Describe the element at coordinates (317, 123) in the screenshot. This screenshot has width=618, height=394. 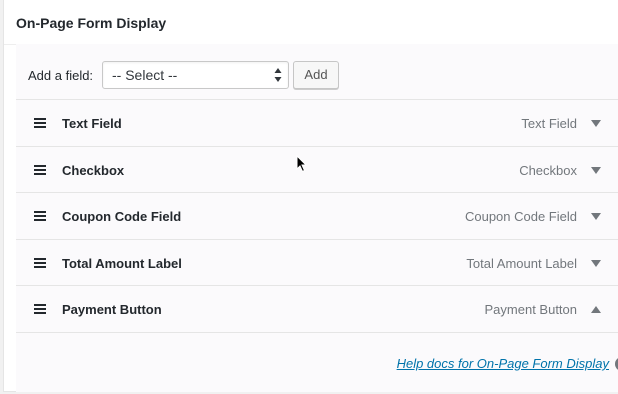
I see `field-row-text-field: Text Field Text Field` at that location.